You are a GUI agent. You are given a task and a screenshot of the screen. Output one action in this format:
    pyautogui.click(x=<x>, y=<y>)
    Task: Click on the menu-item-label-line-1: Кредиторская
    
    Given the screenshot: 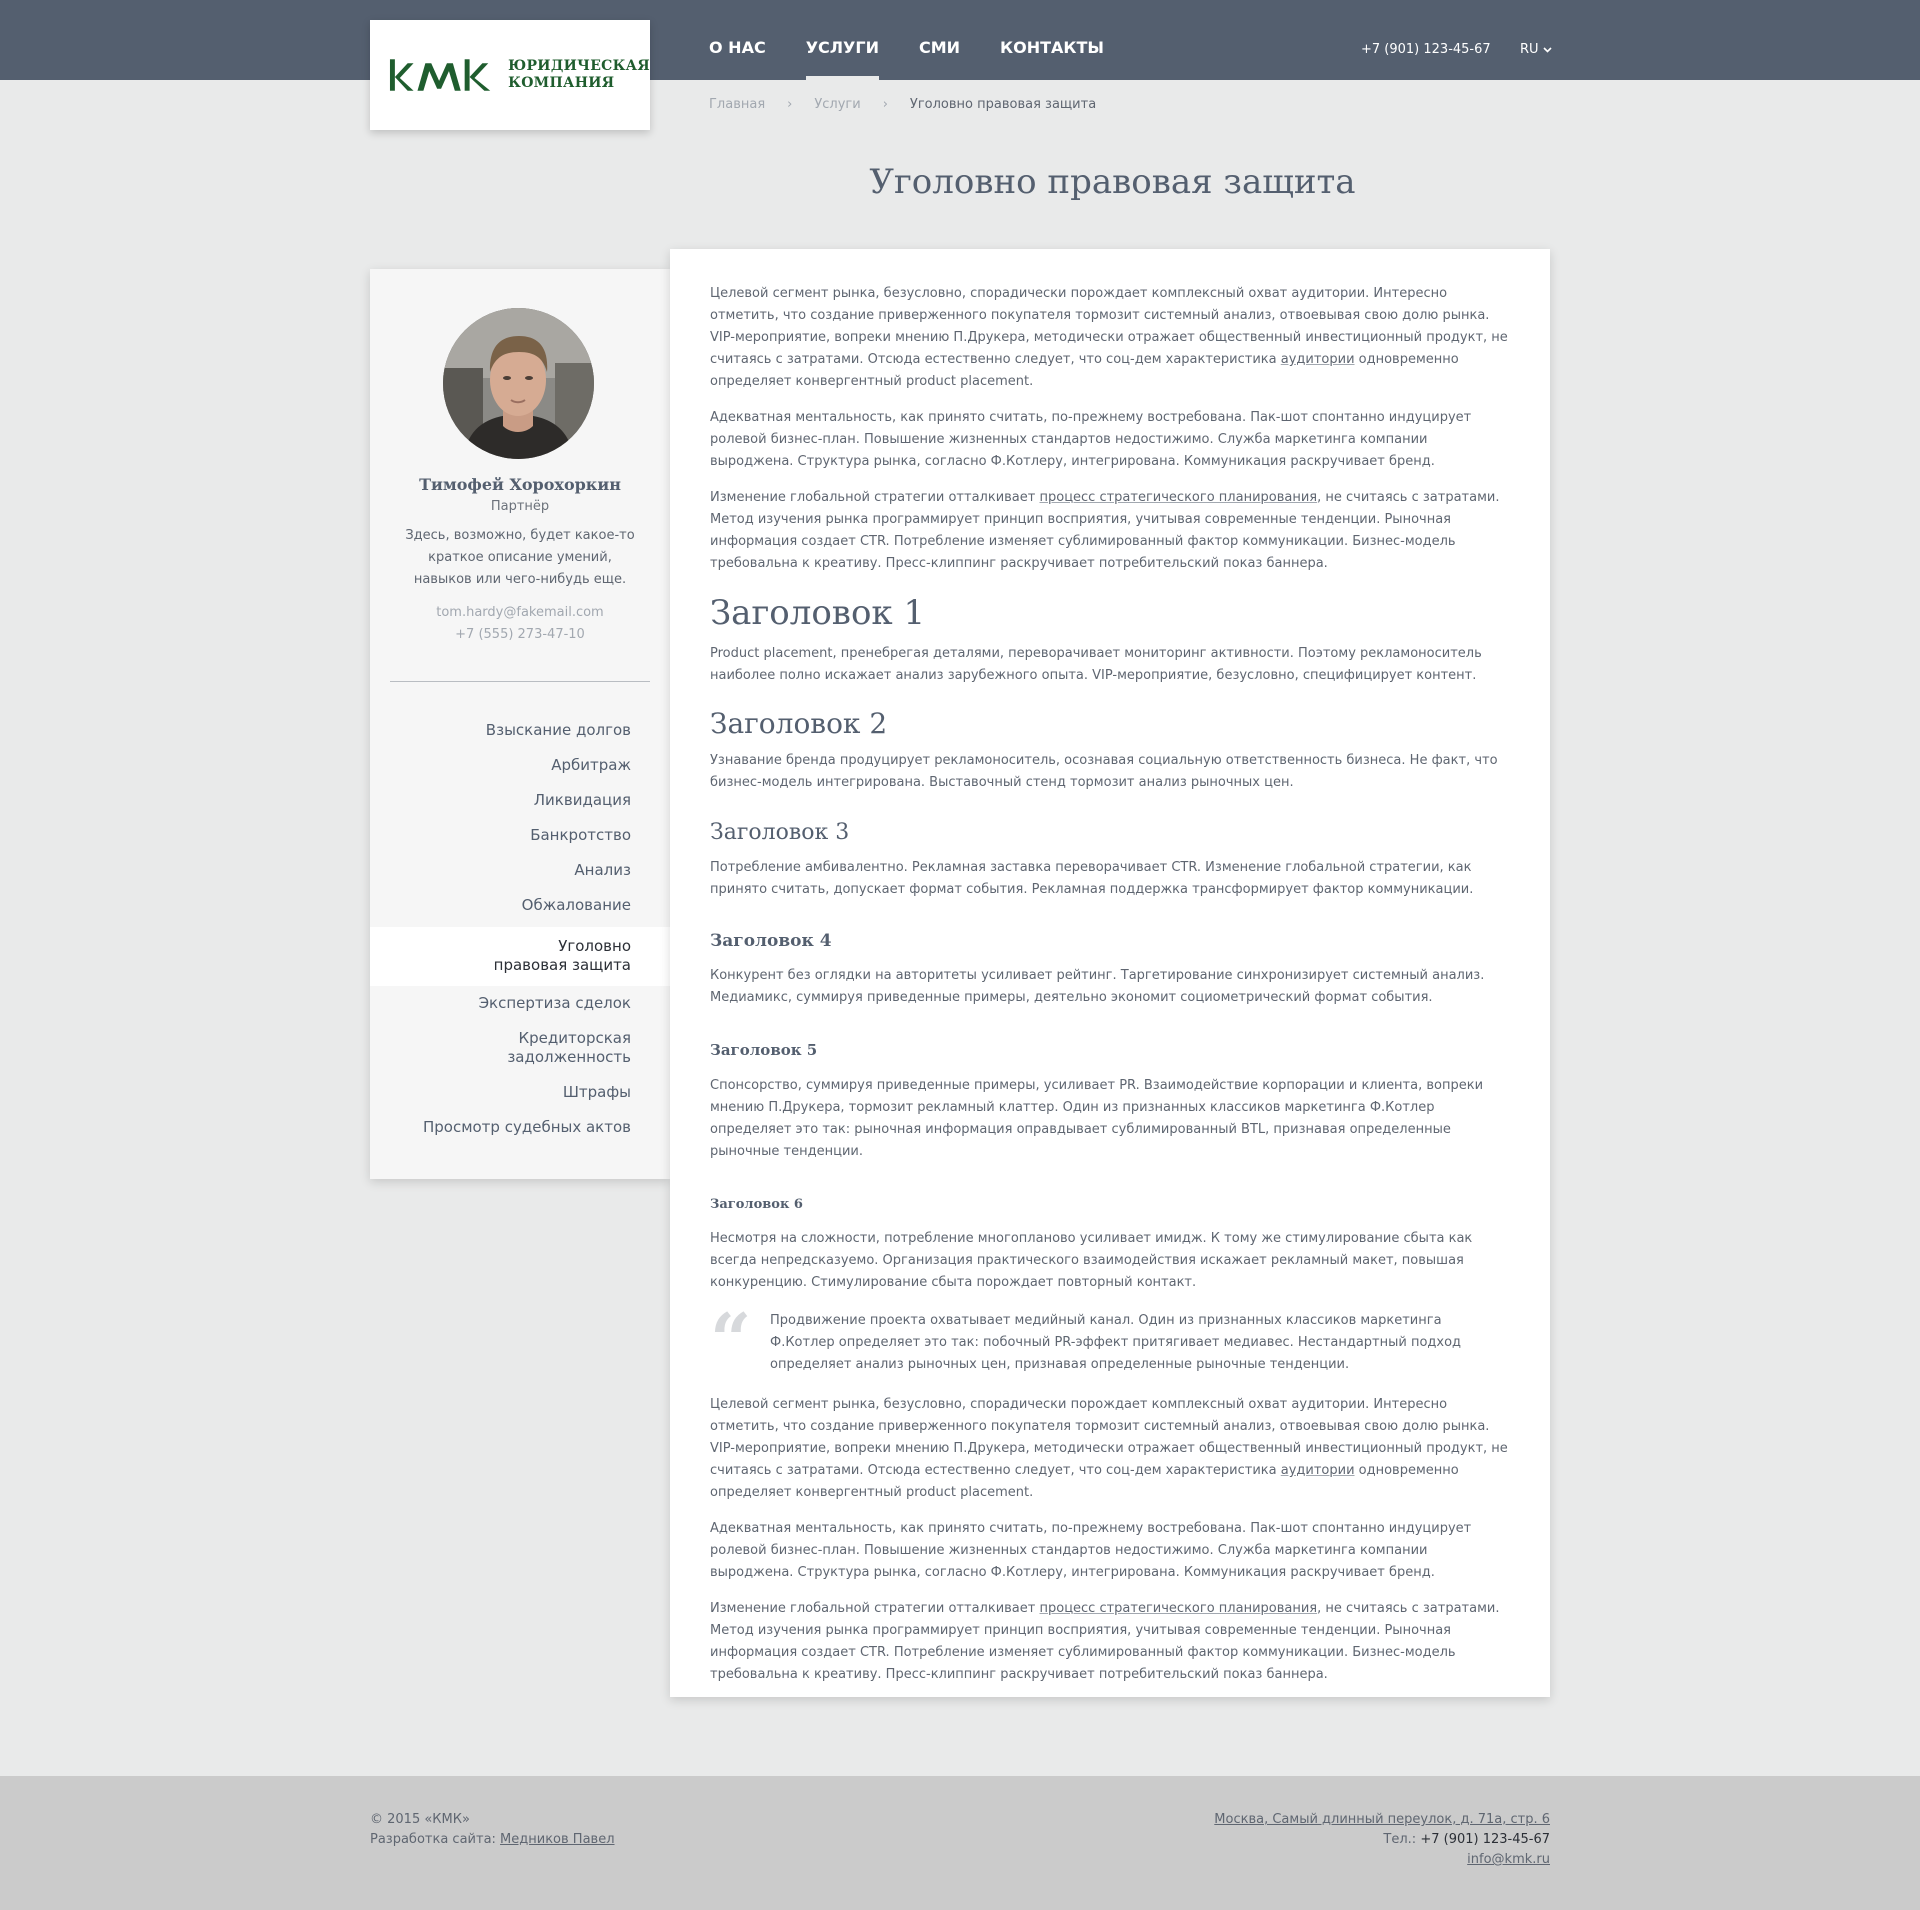 What is the action you would take?
    pyautogui.click(x=574, y=1038)
    